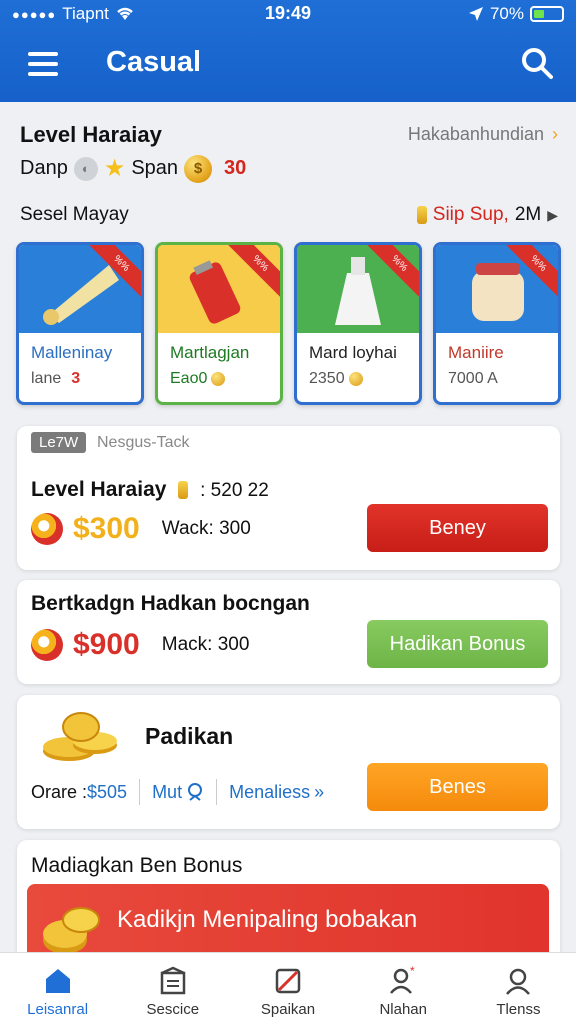 This screenshot has height=1024, width=576. What do you see at coordinates (267, 919) in the screenshot?
I see `promo-text: Kadikjn Menipaling bobakan` at bounding box center [267, 919].